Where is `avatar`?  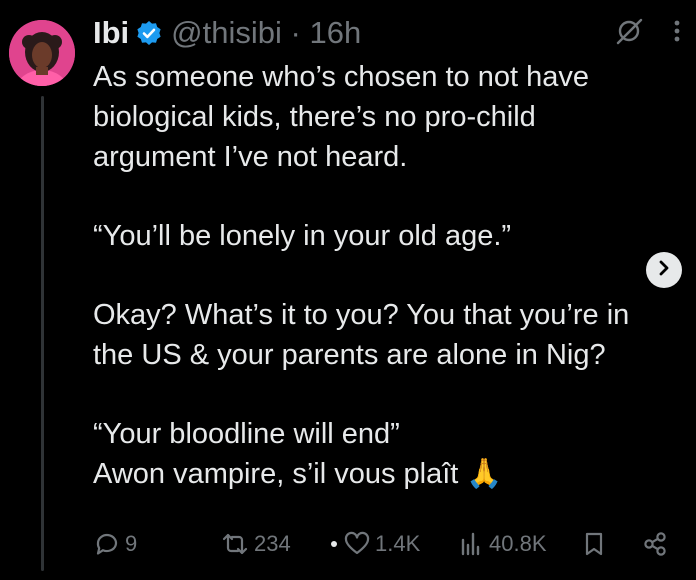 avatar is located at coordinates (42, 53).